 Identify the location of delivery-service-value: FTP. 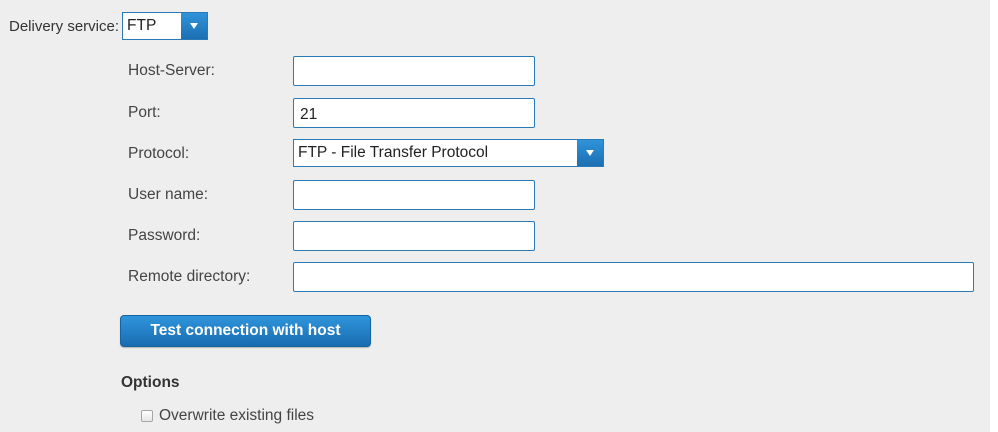
(142, 25).